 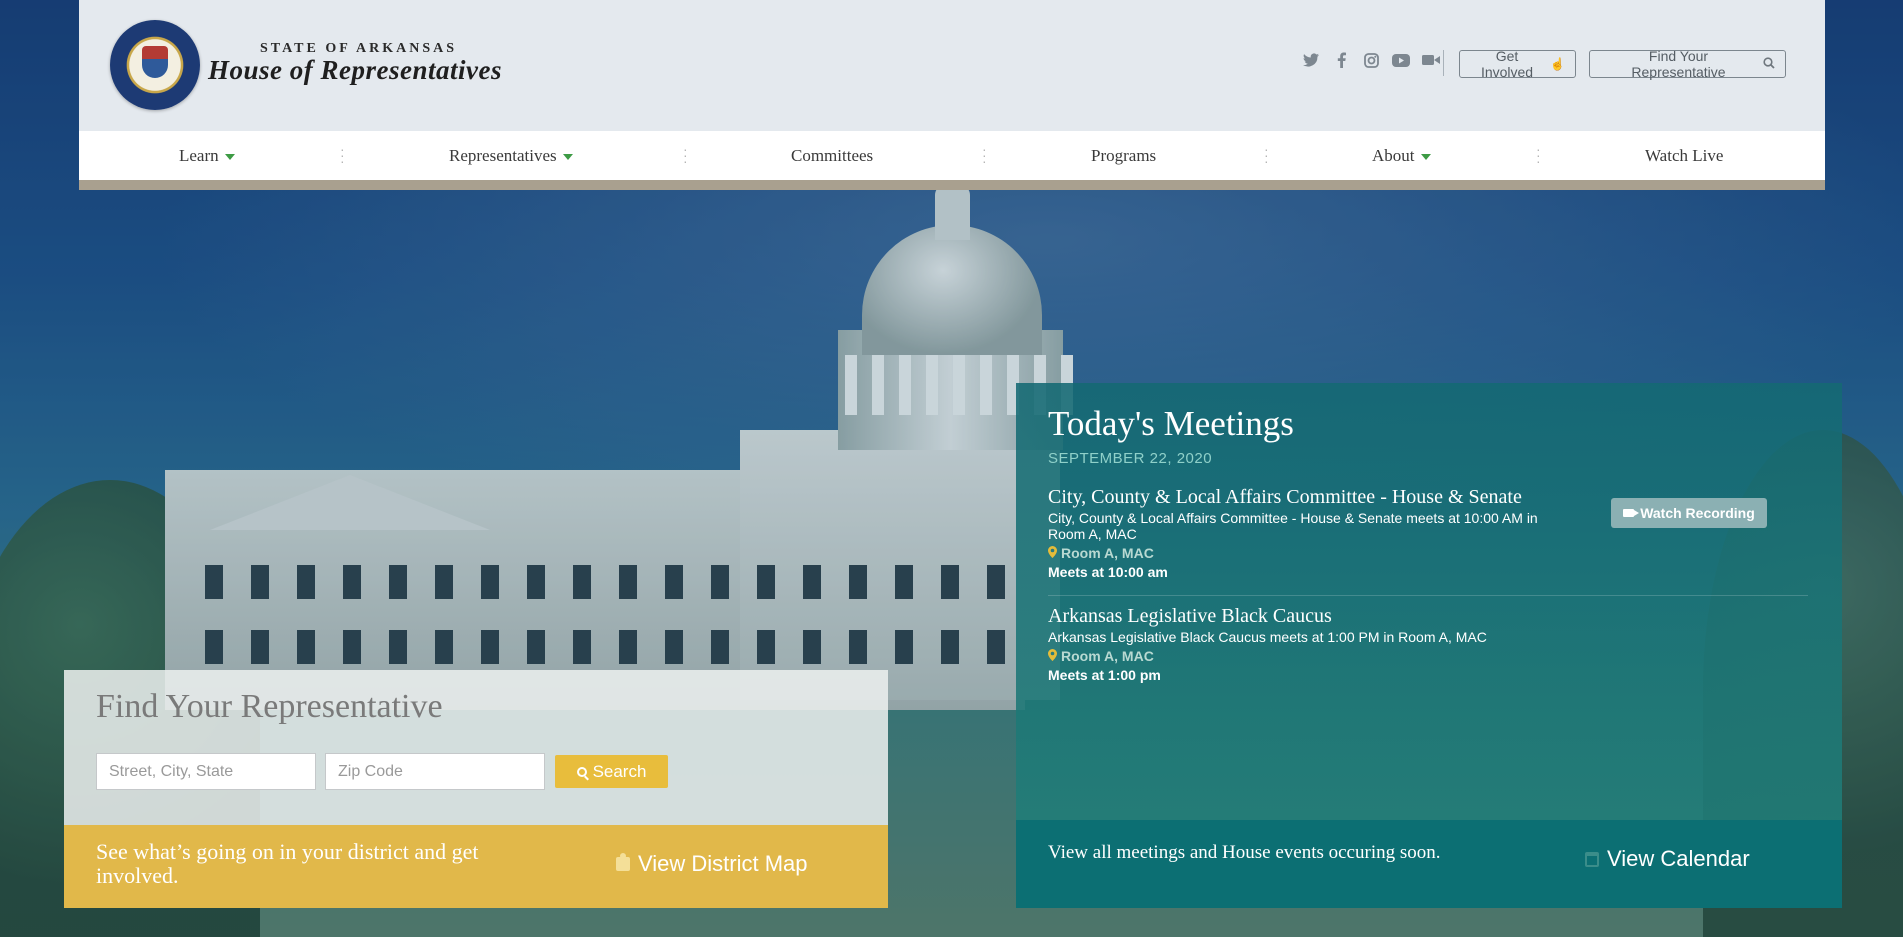 What do you see at coordinates (199, 155) in the screenshot?
I see `nav-learn-label: Learn` at bounding box center [199, 155].